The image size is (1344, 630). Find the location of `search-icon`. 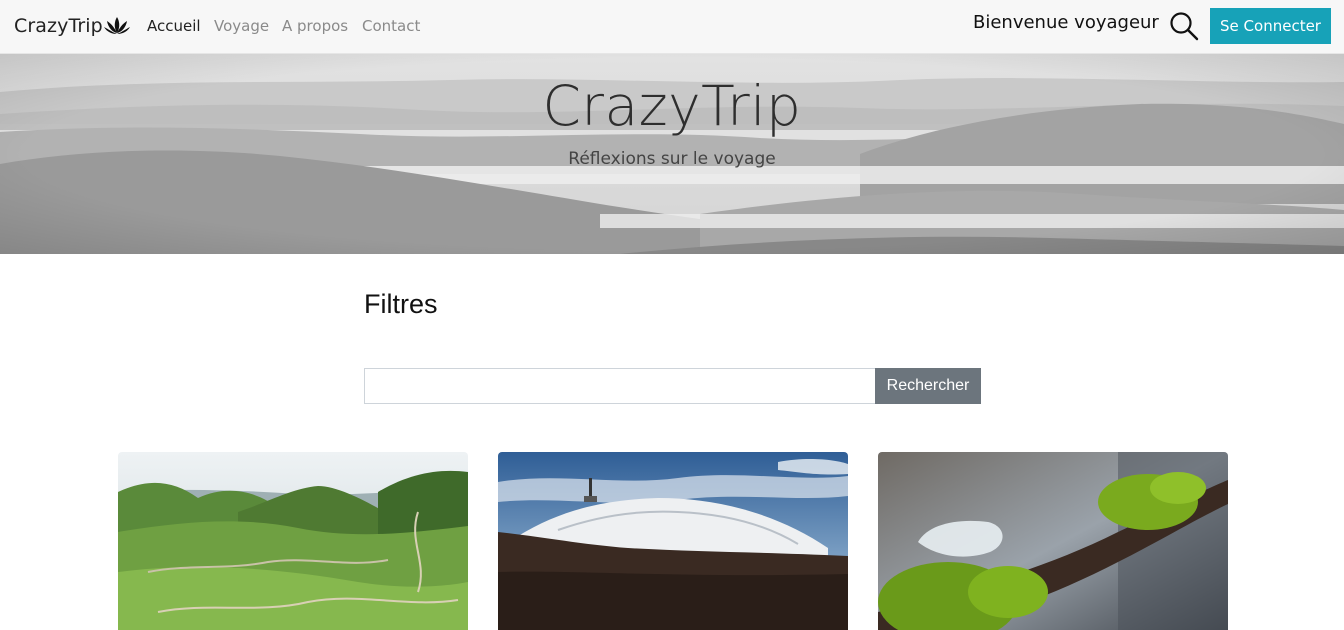

search-icon is located at coordinates (1184, 26).